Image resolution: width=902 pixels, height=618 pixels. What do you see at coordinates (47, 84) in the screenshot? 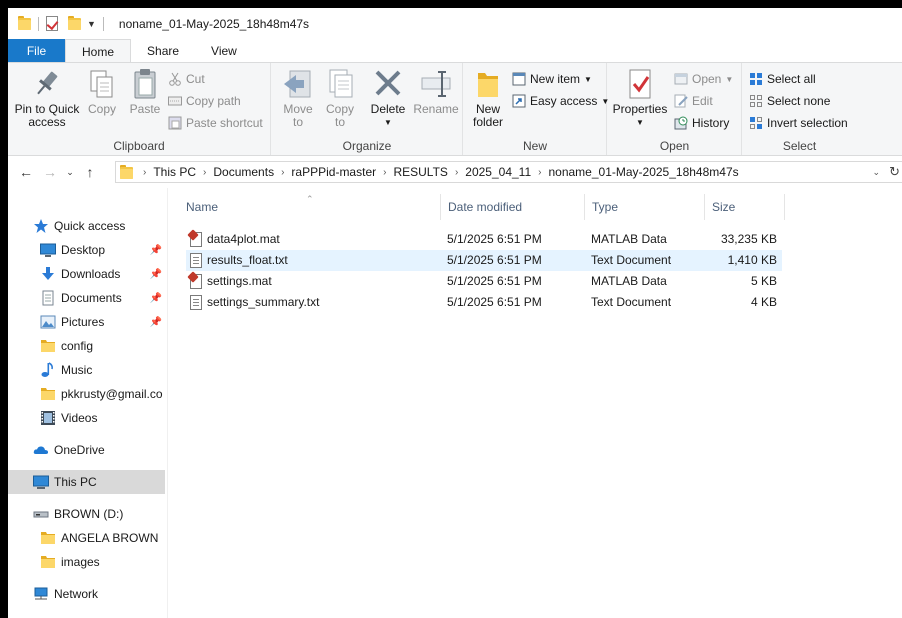
I see `pin-icon` at bounding box center [47, 84].